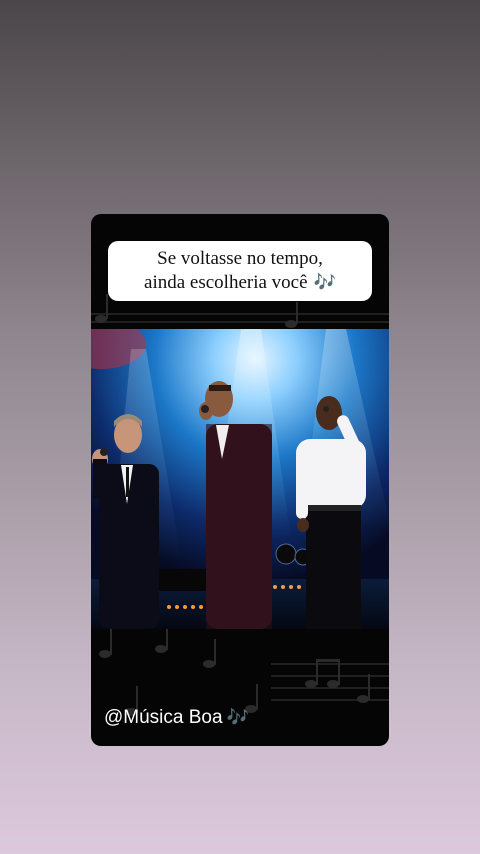  I want to click on account-handle: @Música Boa 🎶, so click(176, 718).